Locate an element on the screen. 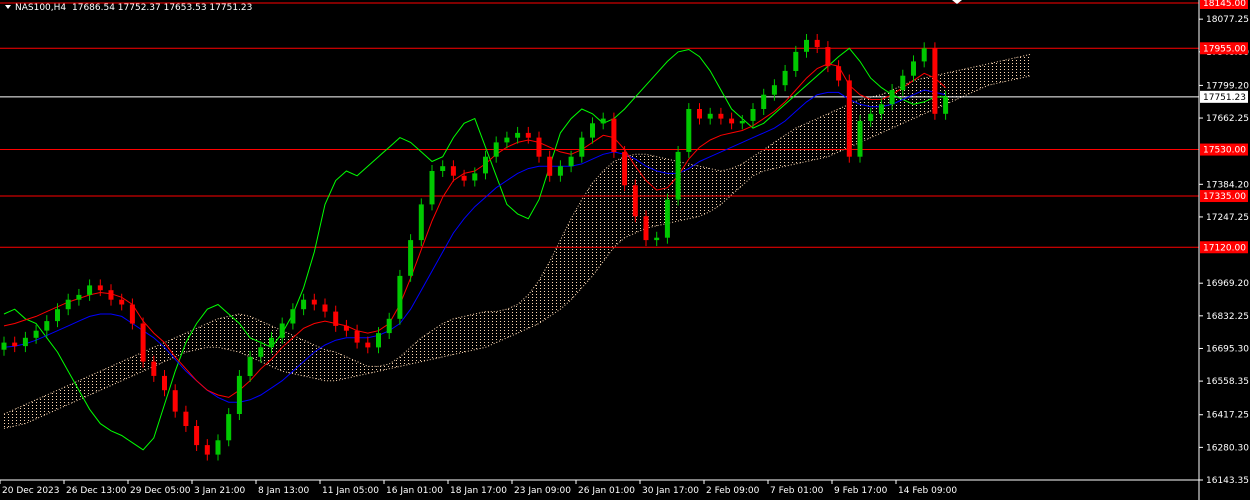 Image resolution: width=1250 pixels, height=500 pixels. time-tick-label: 3 Jan 21:00 is located at coordinates (220, 491).